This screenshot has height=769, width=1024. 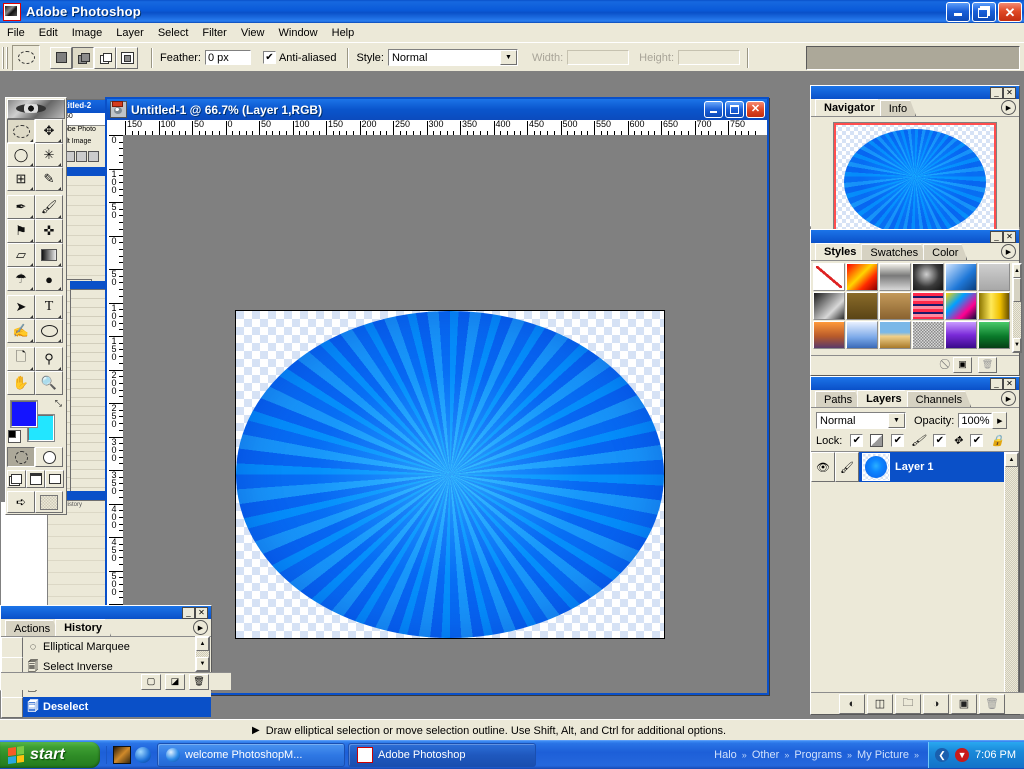 I want to click on tab-layers: Layers, so click(x=883, y=398).